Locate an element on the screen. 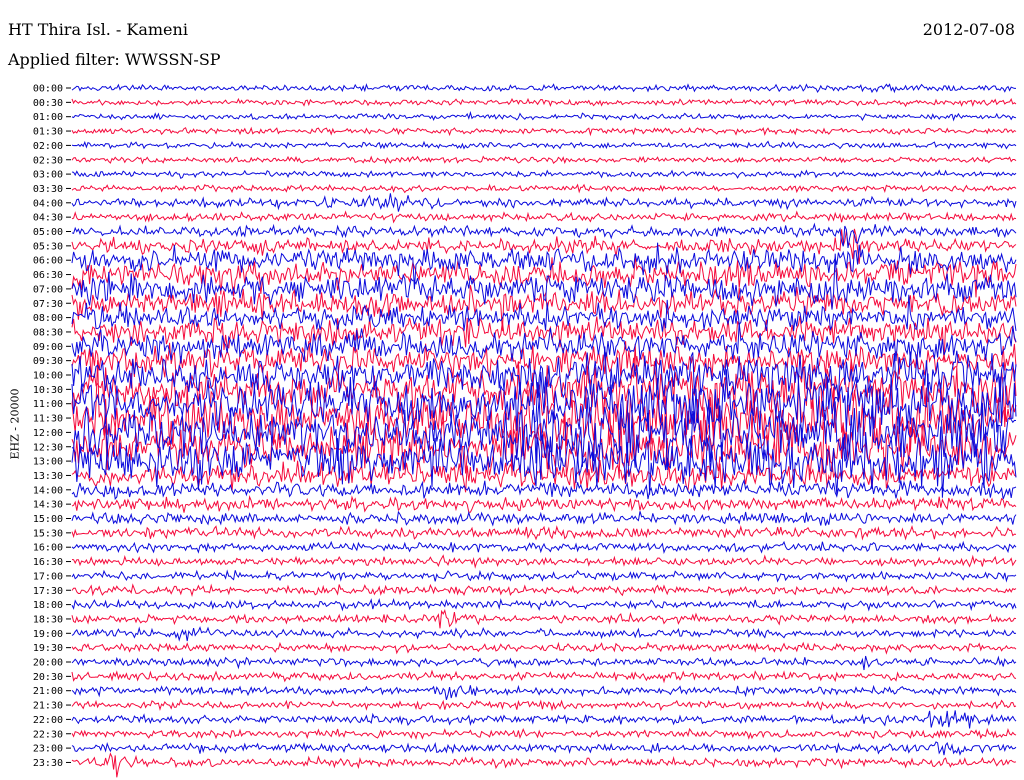 The height and width of the screenshot is (780, 1024). row-time-label: 07:30 is located at coordinates (48, 304).